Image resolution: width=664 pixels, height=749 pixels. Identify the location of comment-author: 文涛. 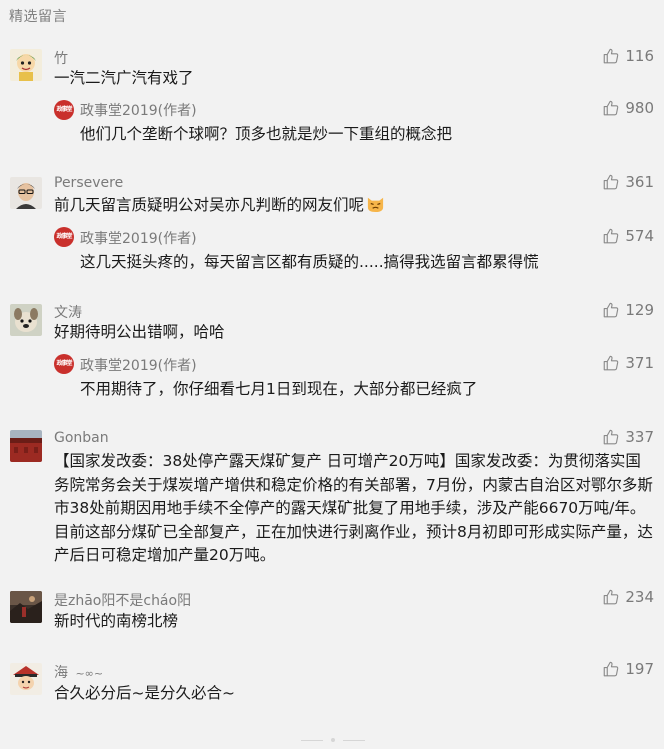
(68, 312).